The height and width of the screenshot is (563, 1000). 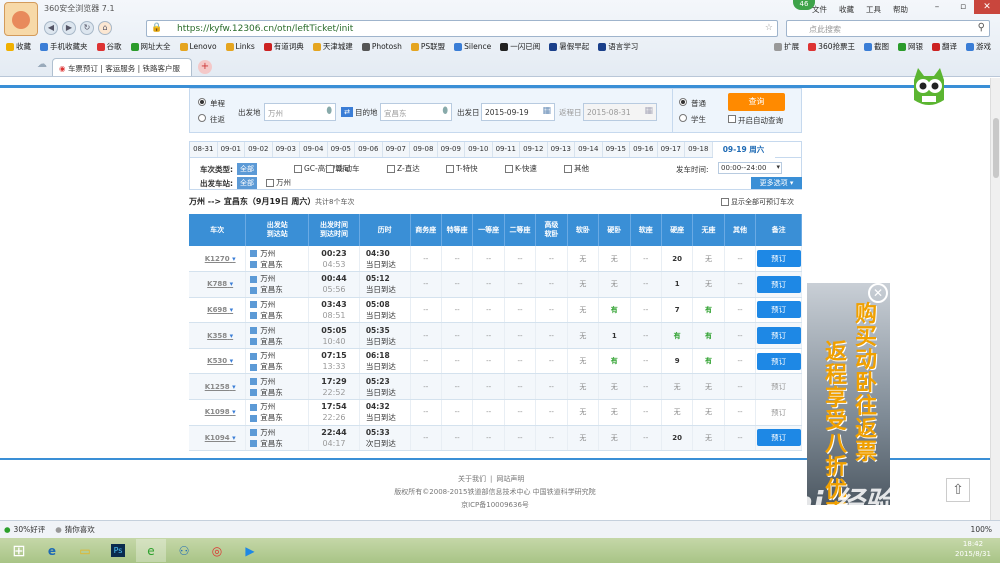 What do you see at coordinates (247, 183) in the screenshot?
I see `station-filter-all: 全部` at bounding box center [247, 183].